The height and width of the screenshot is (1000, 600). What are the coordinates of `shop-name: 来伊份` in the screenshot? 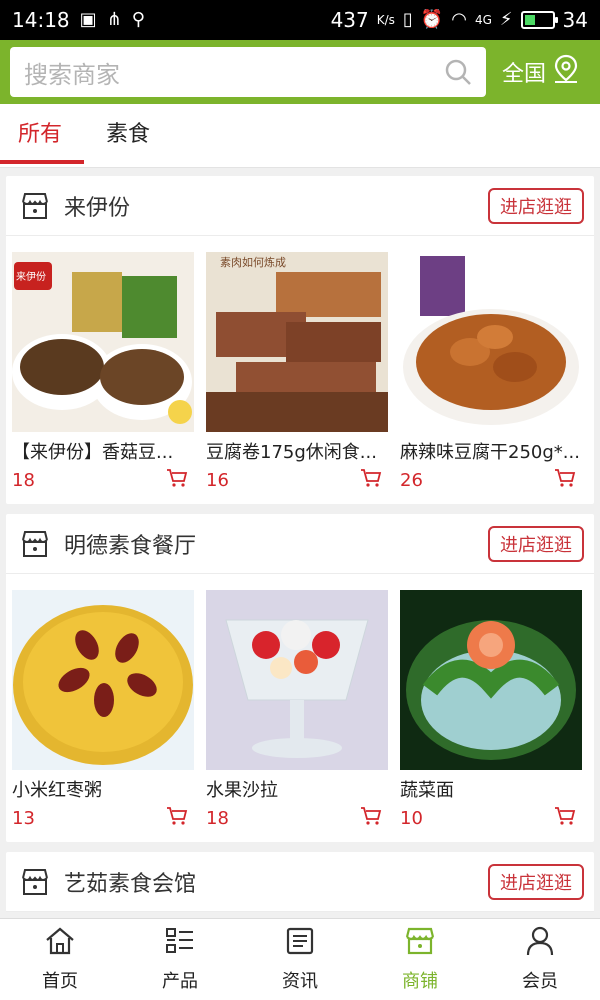 It's located at (276, 206).